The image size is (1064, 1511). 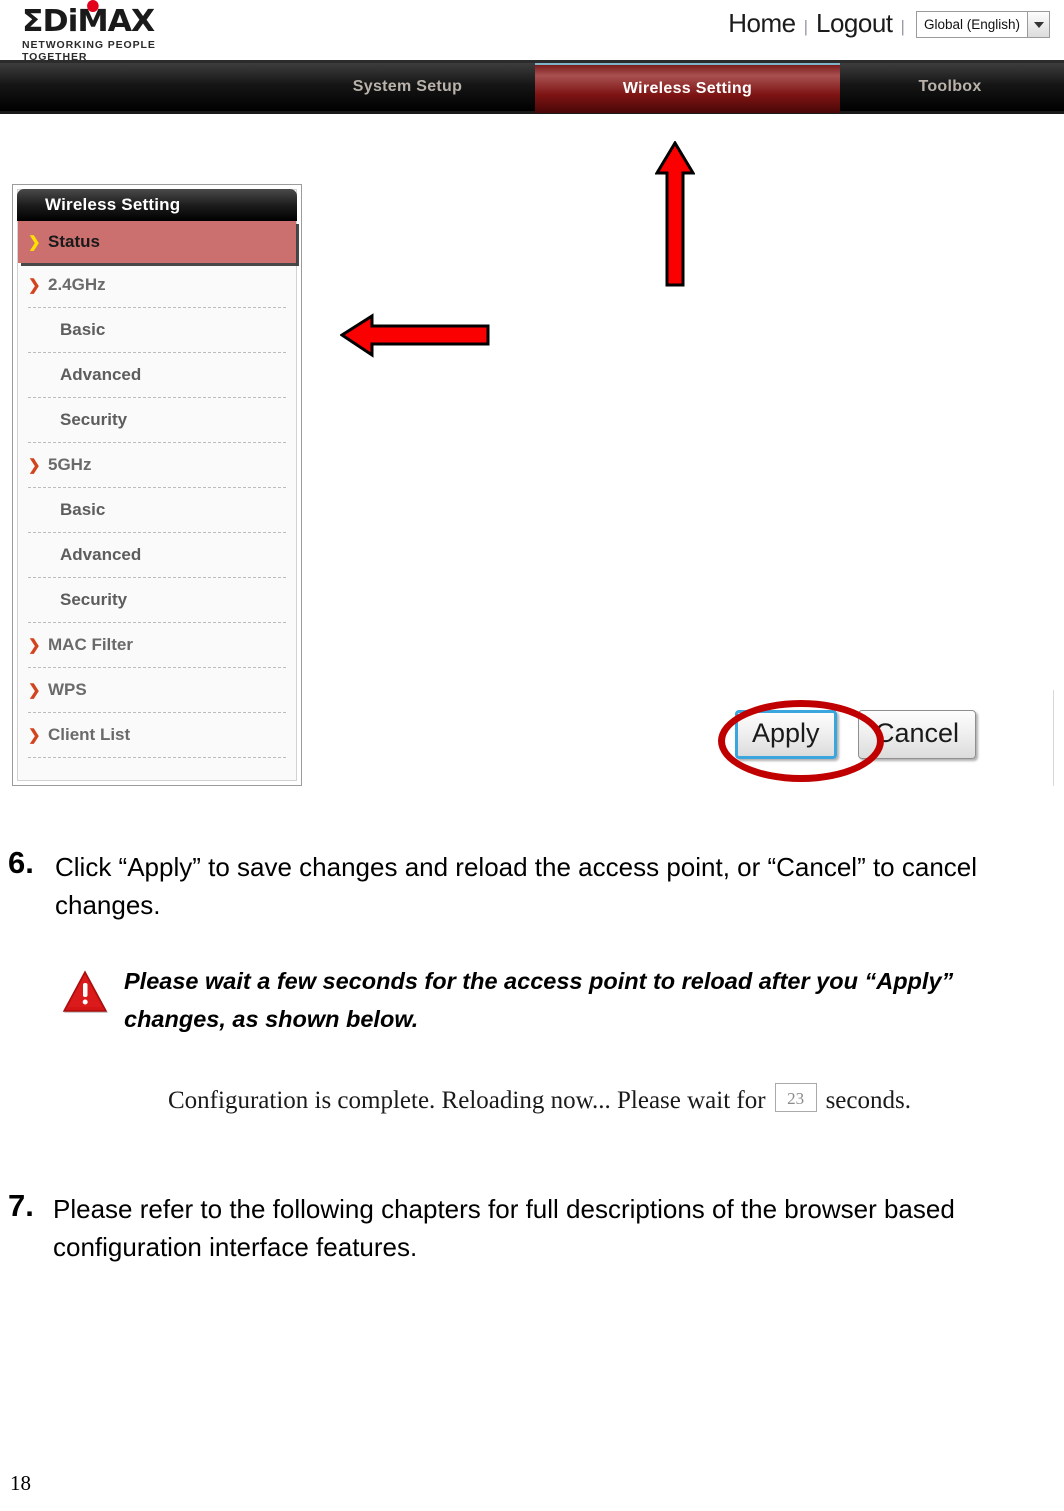 What do you see at coordinates (868, 1100) in the screenshot?
I see `reload-message-suffix: seconds.` at bounding box center [868, 1100].